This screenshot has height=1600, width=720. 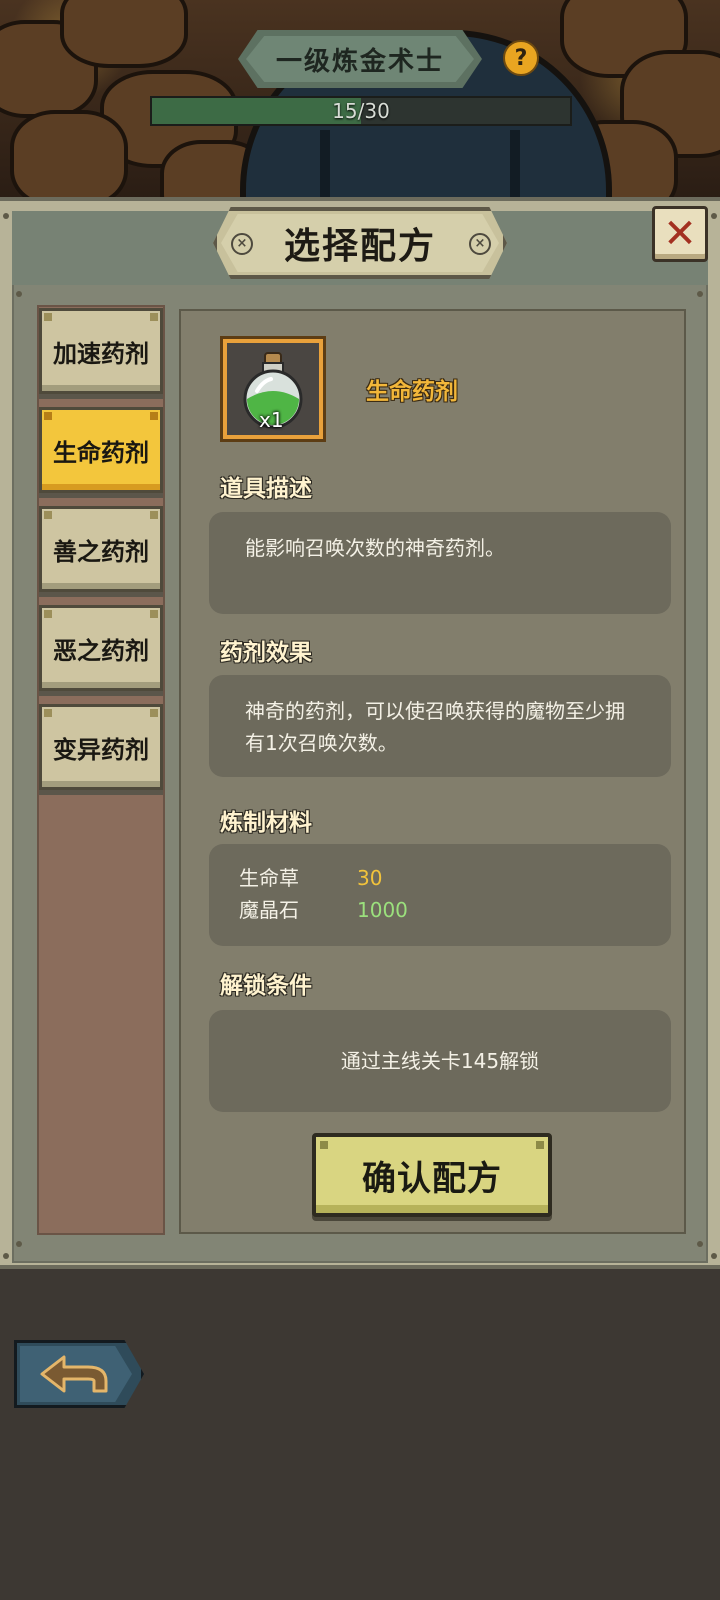 I want to click on description-title: 道具描述, so click(x=266, y=489).